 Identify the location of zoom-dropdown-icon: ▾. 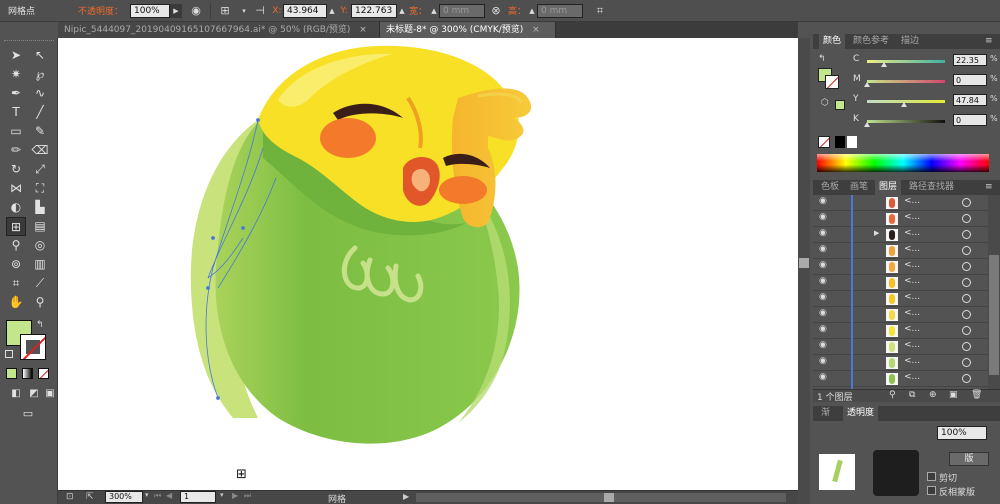
(147, 495).